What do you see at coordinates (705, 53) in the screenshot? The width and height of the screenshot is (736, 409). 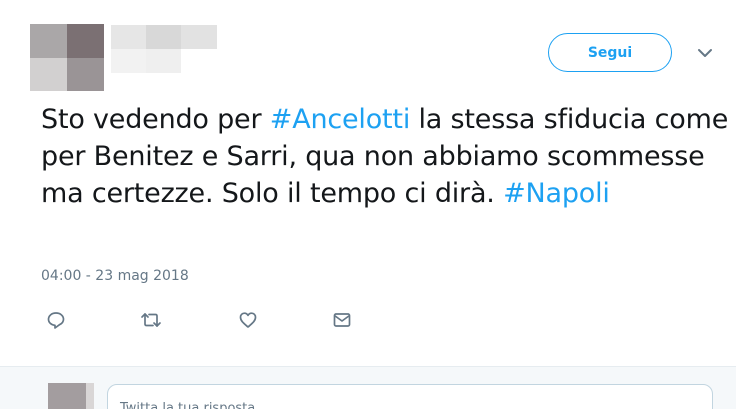 I see `chevron-down-icon` at bounding box center [705, 53].